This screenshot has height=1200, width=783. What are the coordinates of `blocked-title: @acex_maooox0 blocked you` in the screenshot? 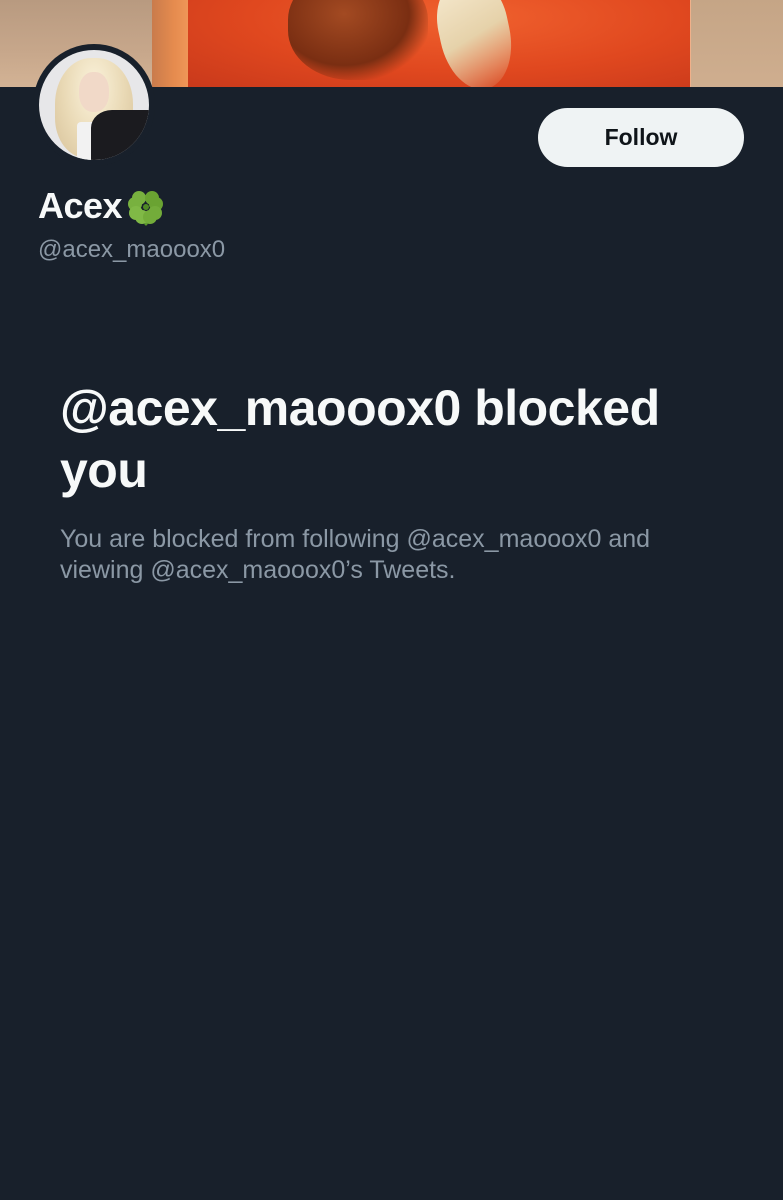 It's located at (360, 439).